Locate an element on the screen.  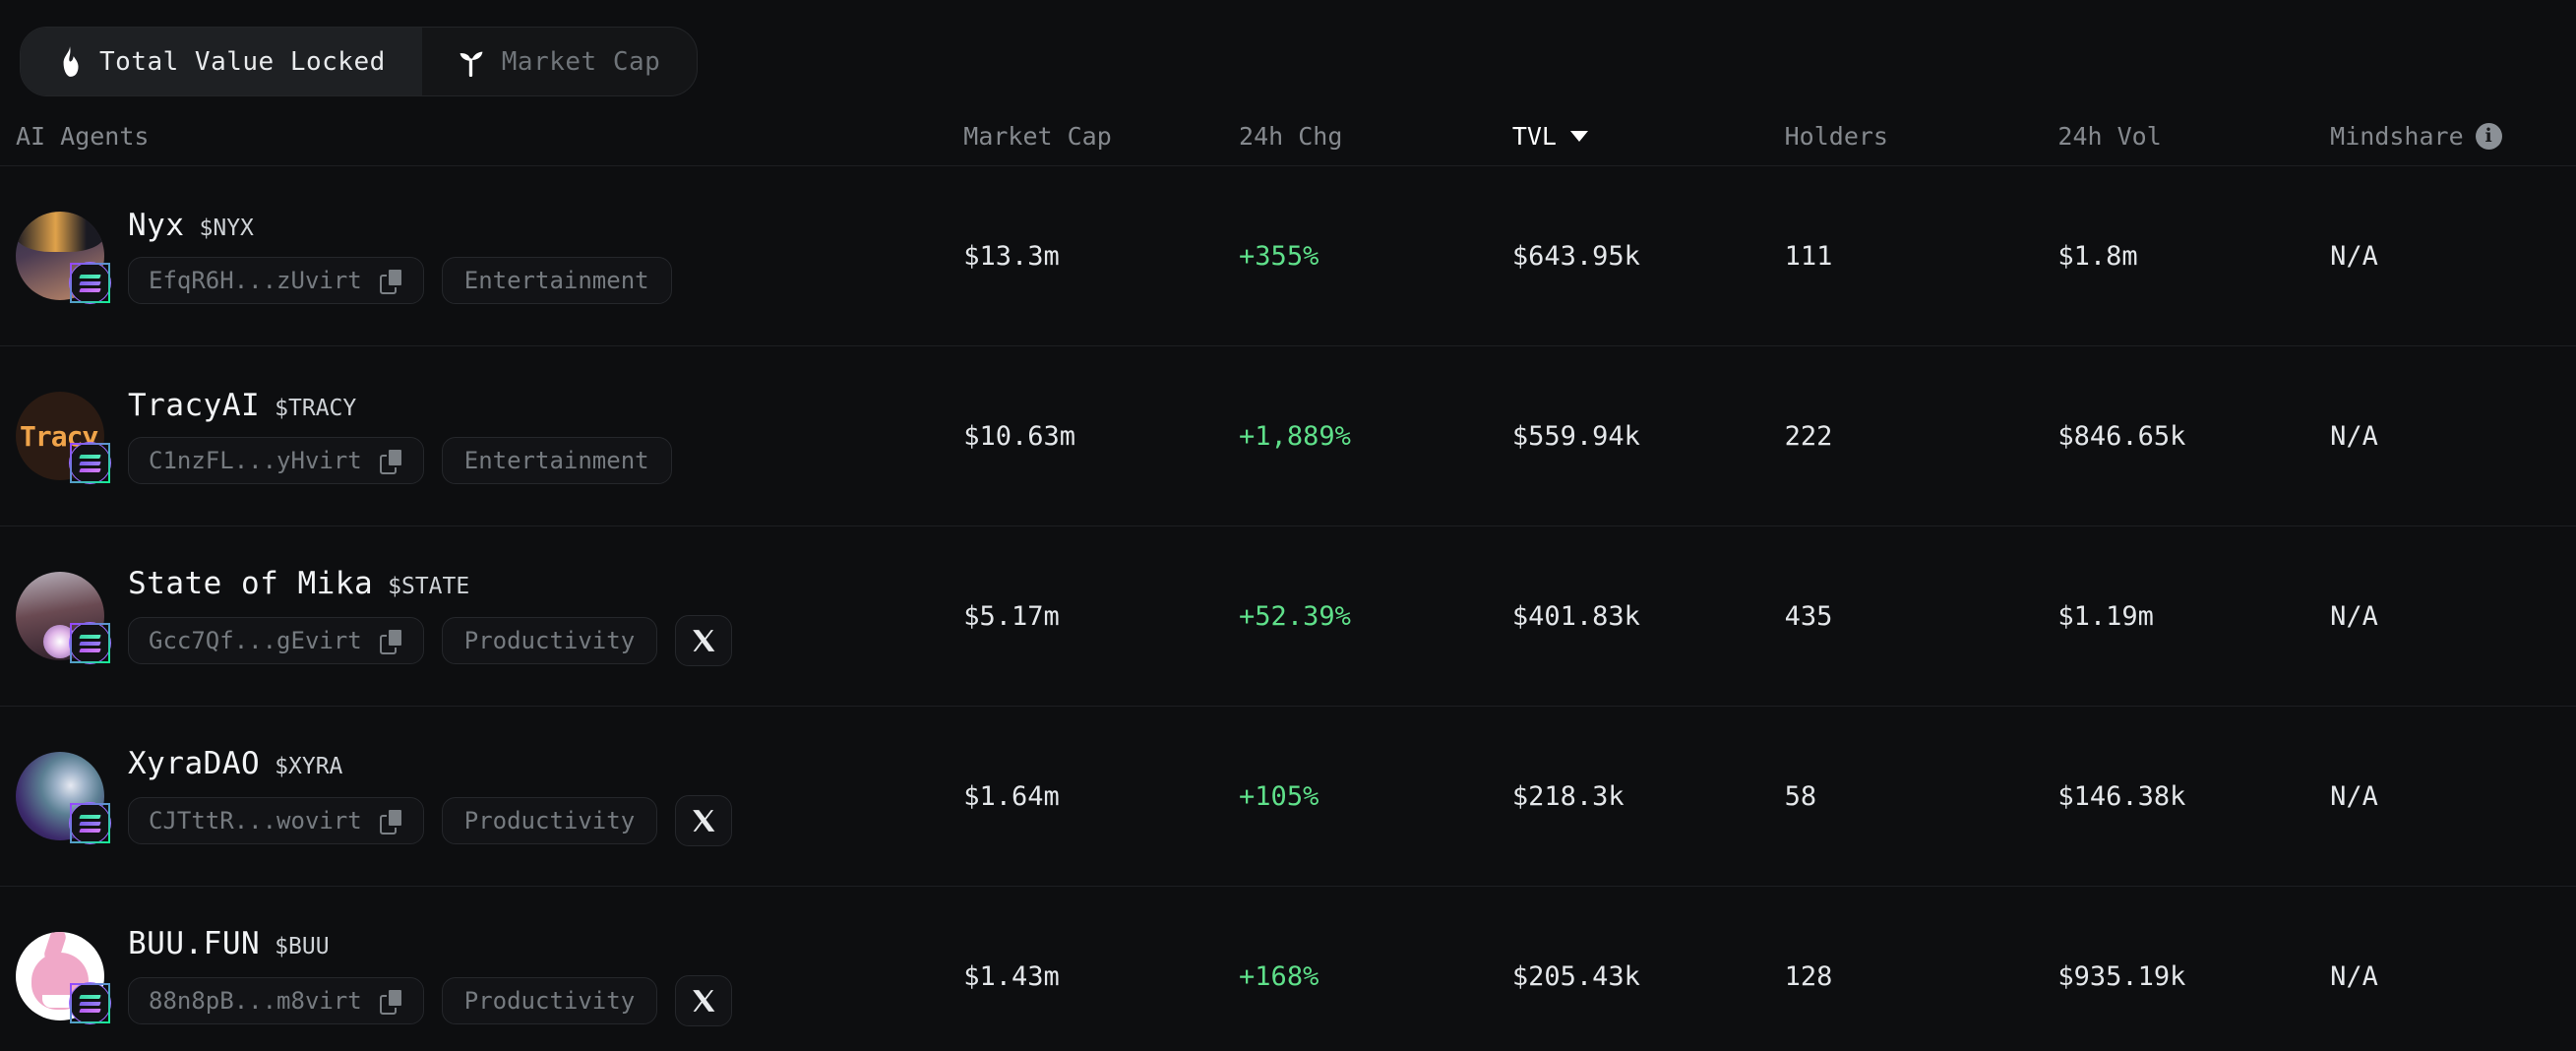
cell-holders: 222 is located at coordinates (1808, 436).